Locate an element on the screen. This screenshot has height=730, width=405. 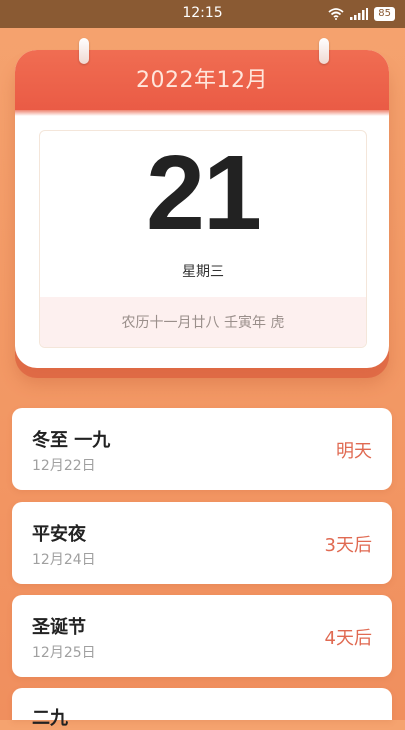
lunar-date: 农历十一月廿八 壬寅年 虎 is located at coordinates (203, 323).